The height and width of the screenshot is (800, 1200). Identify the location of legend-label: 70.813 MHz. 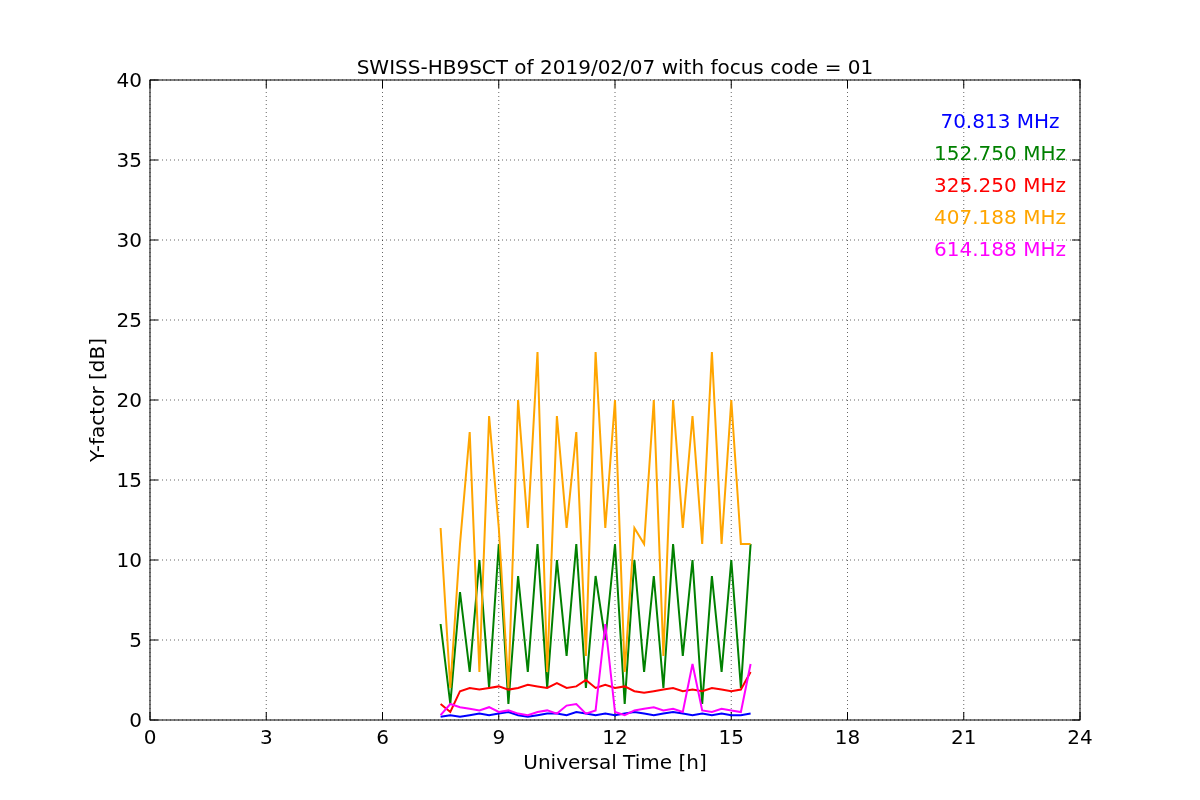
(1000, 121).